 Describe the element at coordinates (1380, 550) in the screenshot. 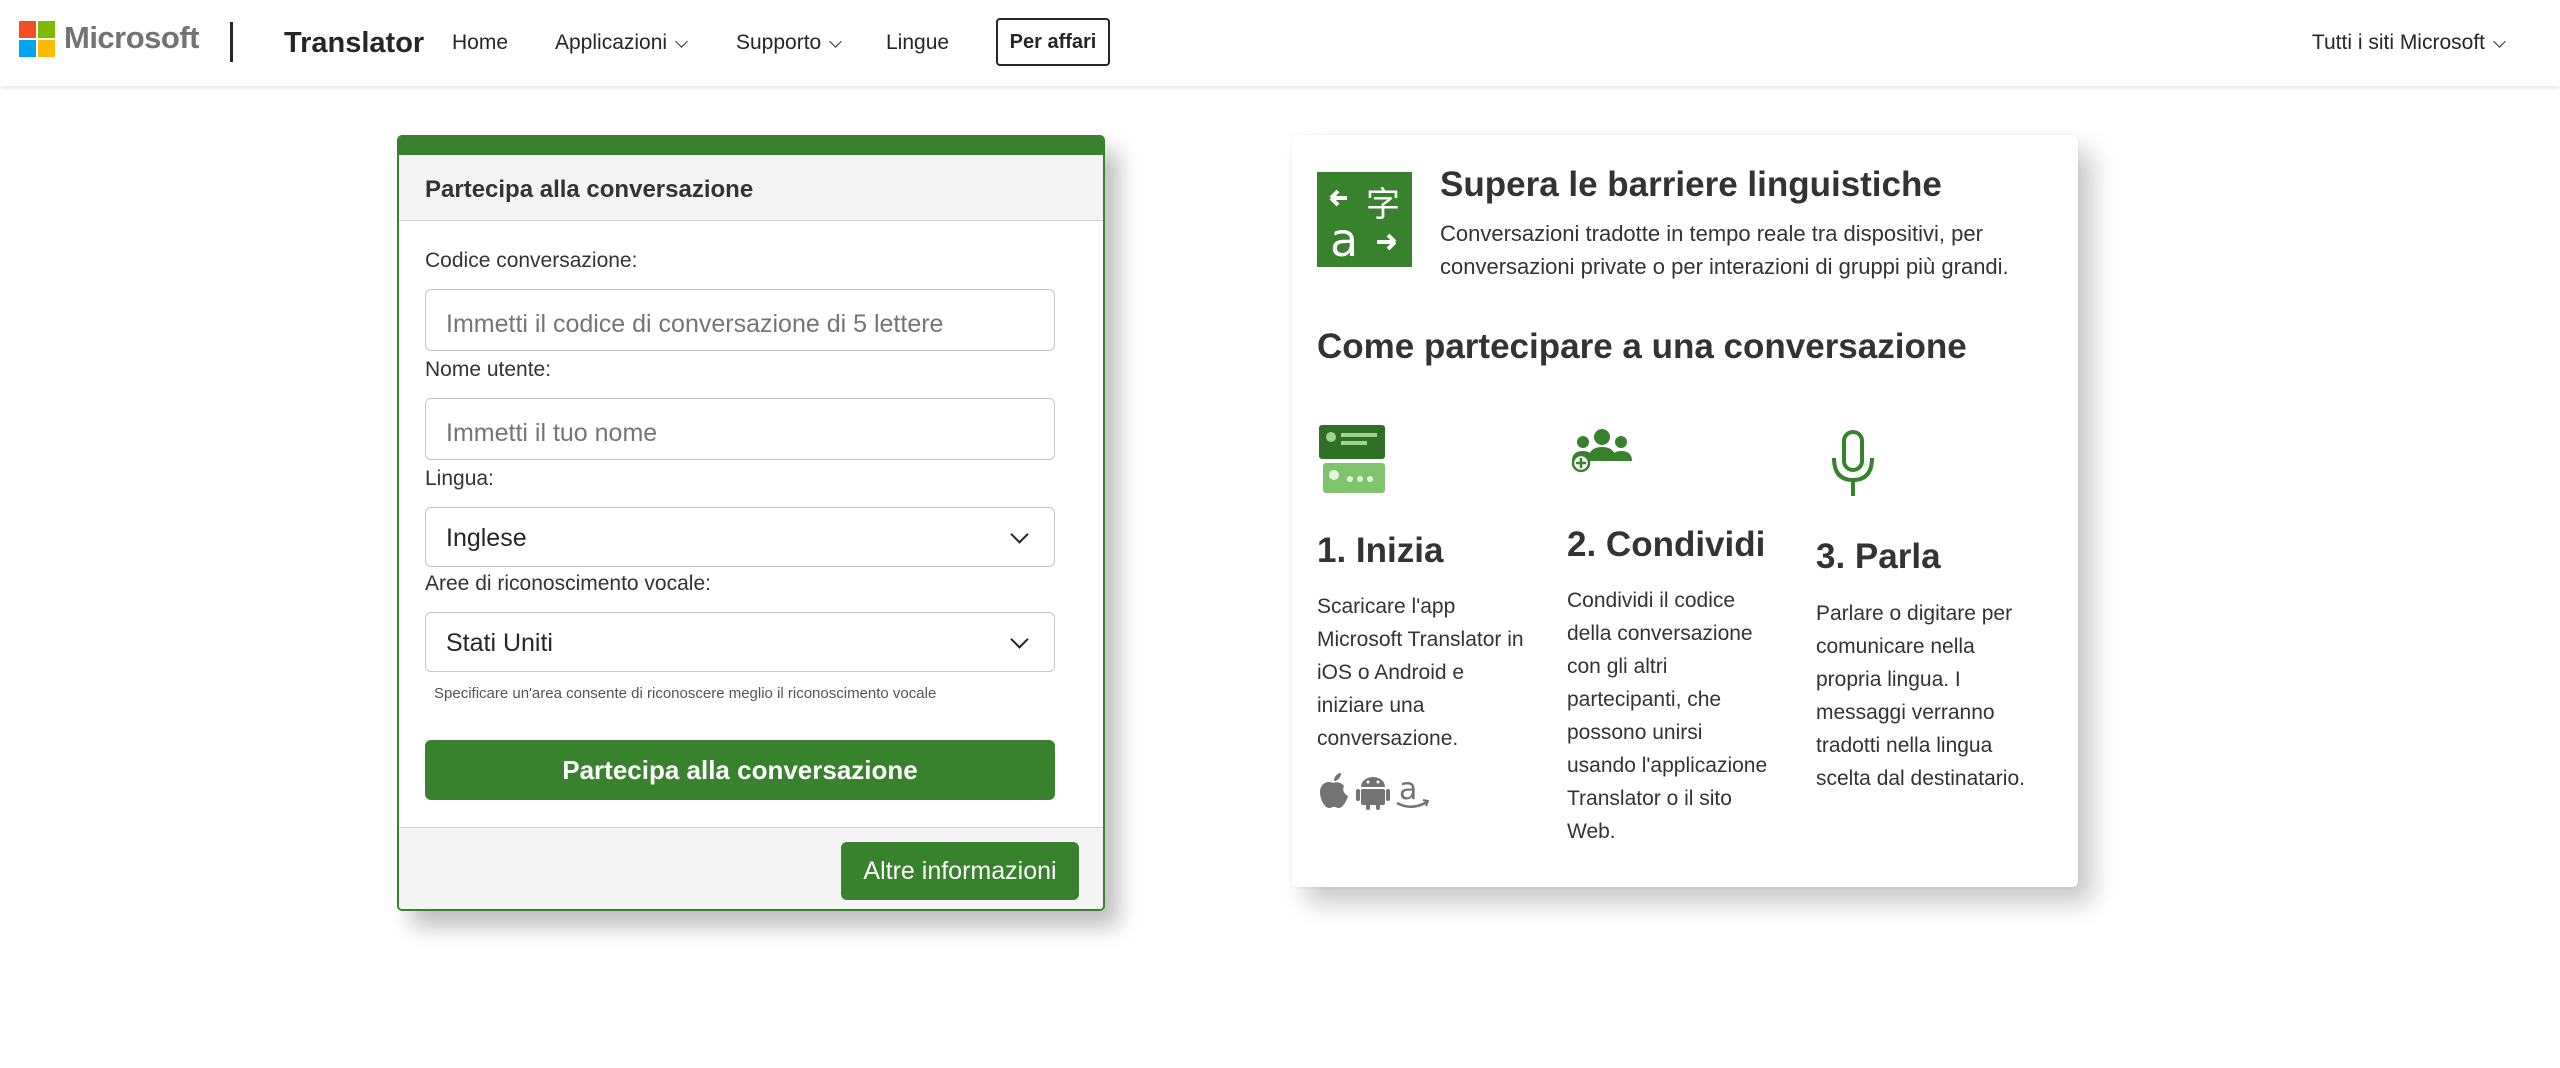

I see `step-1-title: 1. Inizia` at that location.